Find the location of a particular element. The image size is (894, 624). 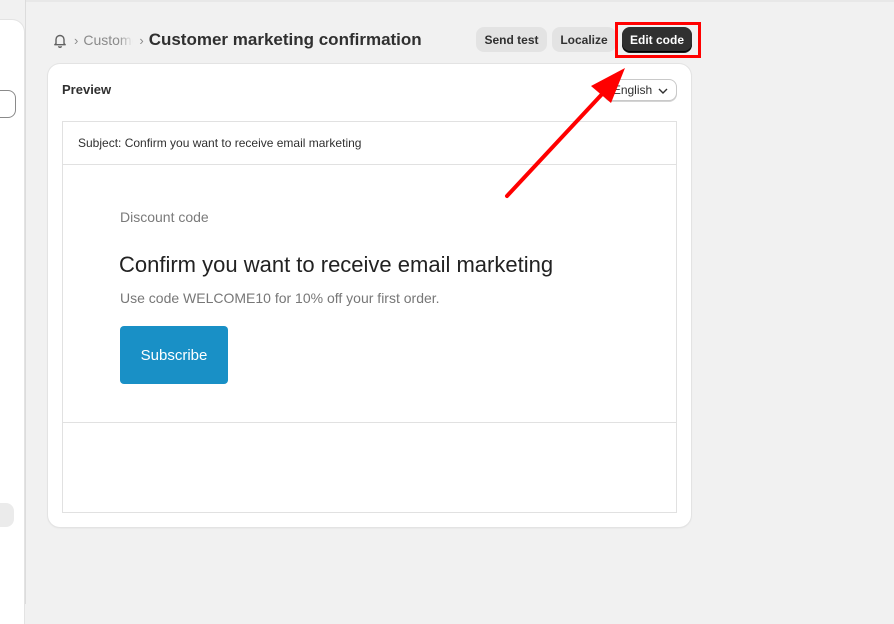

language-select: English is located at coordinates (640, 90).